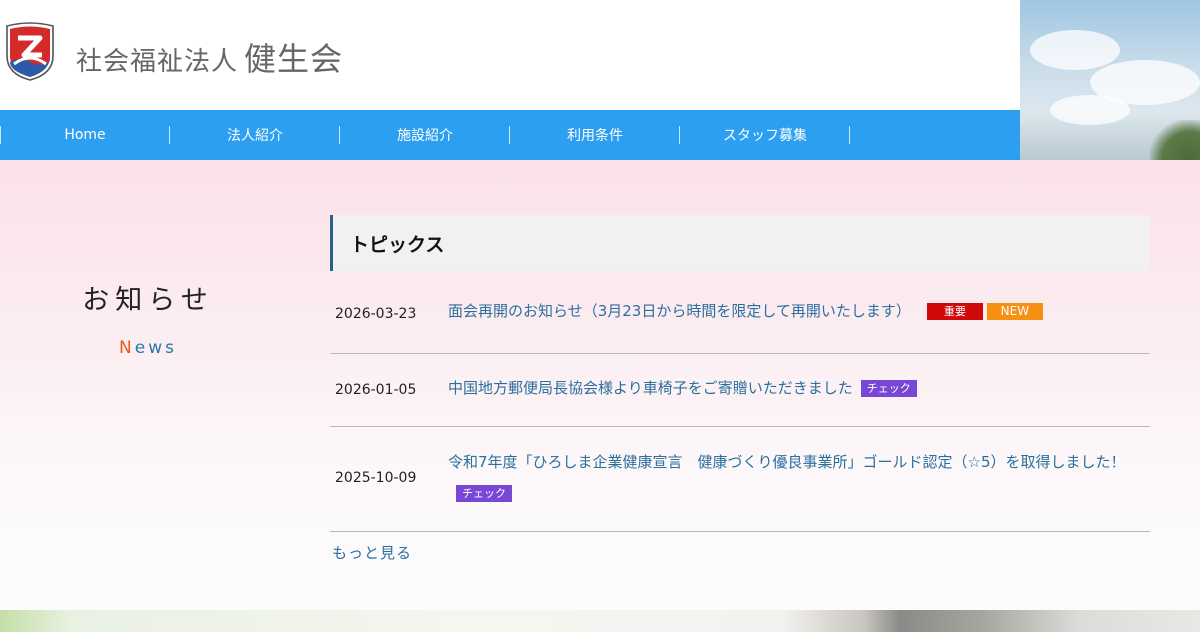 The height and width of the screenshot is (632, 1200). I want to click on news-date: 2026-03-23, so click(376, 314).